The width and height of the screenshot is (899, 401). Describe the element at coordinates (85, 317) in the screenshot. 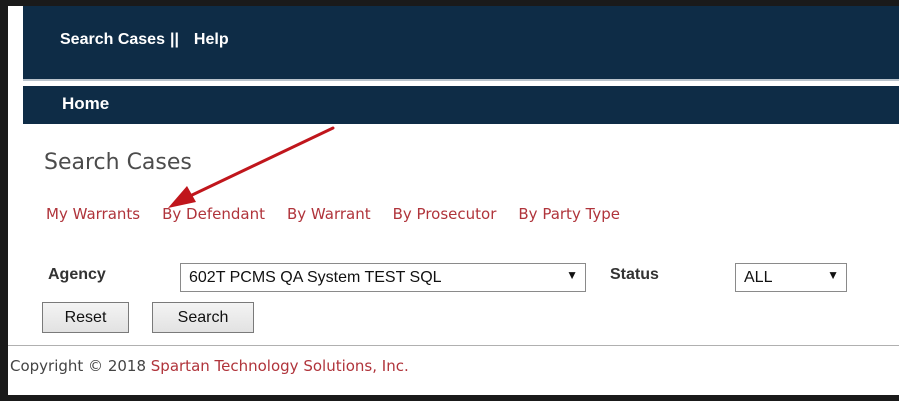

I see `reset-button: Reset` at that location.